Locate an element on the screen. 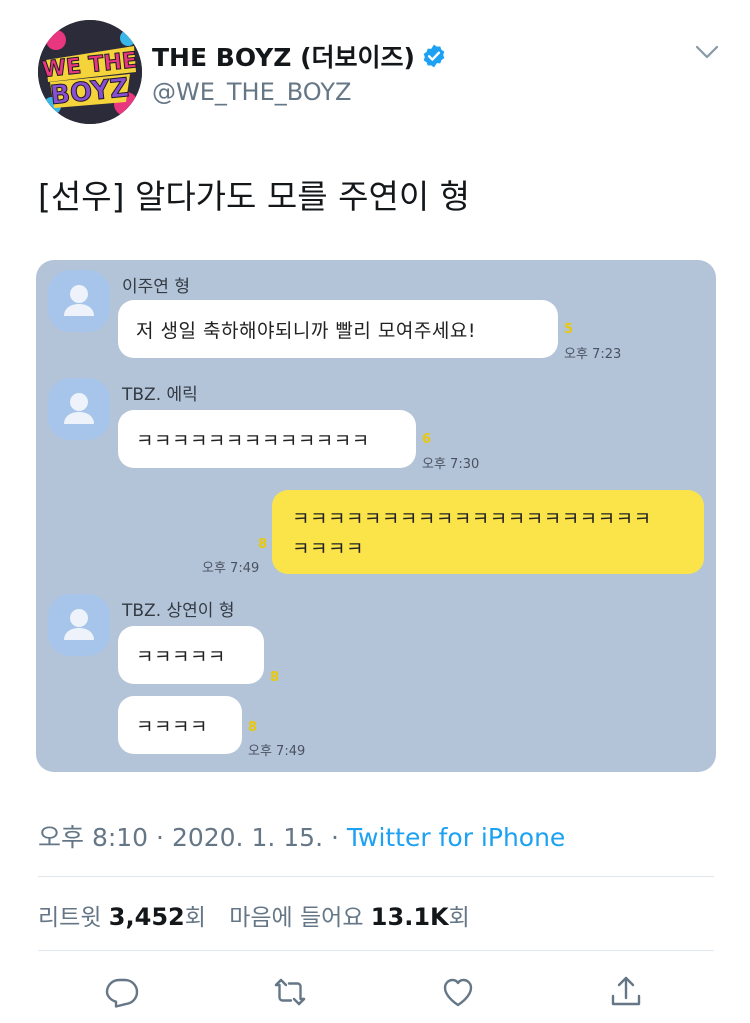 Image resolution: width=750 pixels, height=1023 pixels. chat-bubble: ㅋㅋㅋㅋㅋ is located at coordinates (191, 655).